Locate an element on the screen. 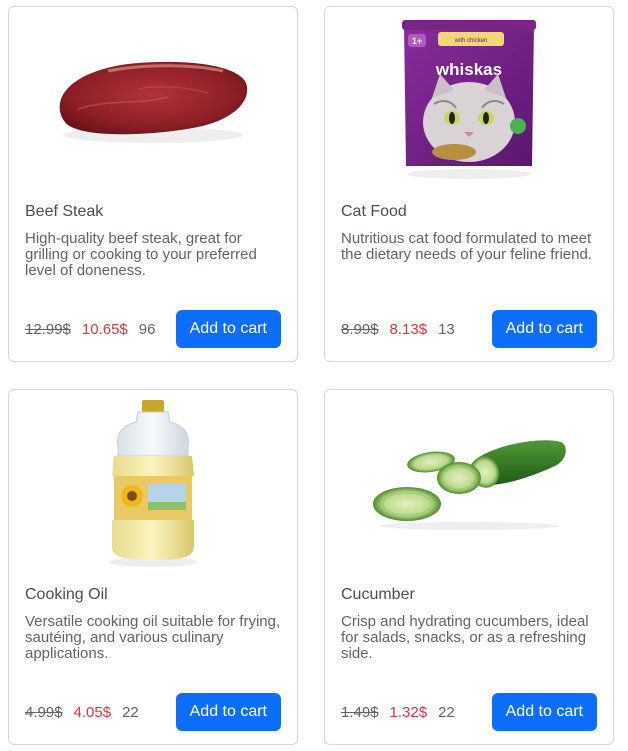 This screenshot has width=628, height=751. product-title: Cat Food is located at coordinates (374, 211).